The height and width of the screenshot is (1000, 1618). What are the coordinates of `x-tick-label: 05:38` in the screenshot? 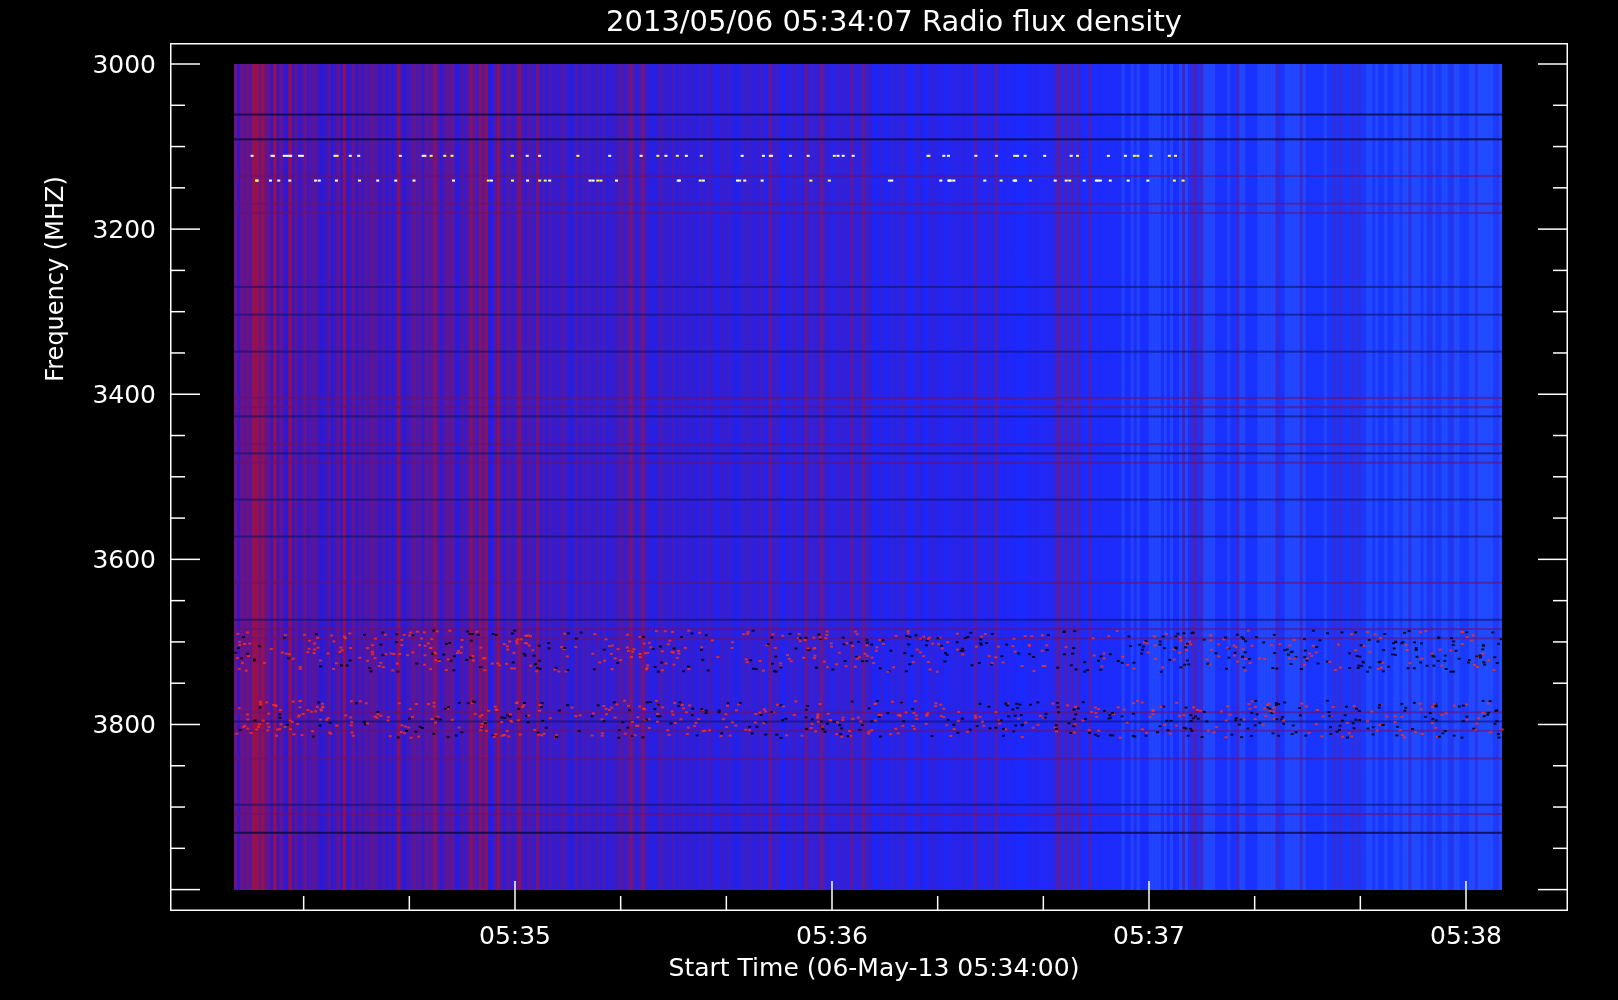 It's located at (1466, 935).